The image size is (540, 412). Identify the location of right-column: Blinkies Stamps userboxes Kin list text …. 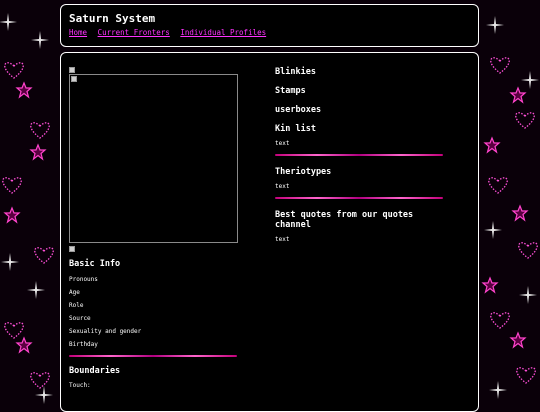
(360, 155).